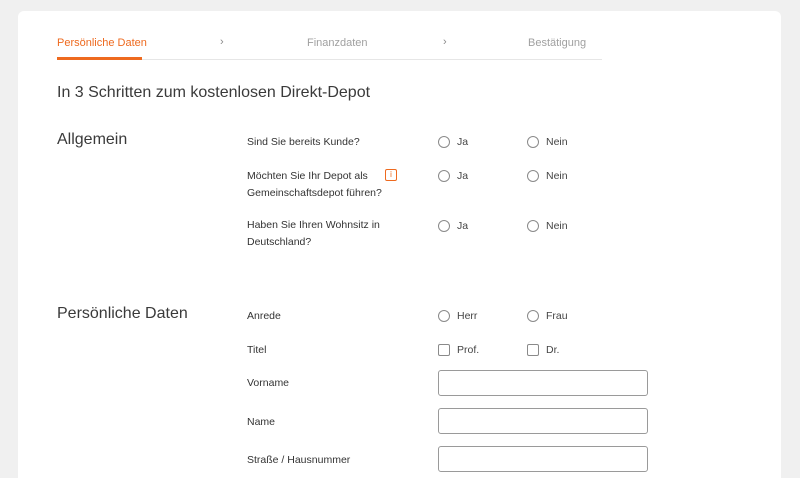  I want to click on radio-kunde-ja: Ja, so click(453, 142).